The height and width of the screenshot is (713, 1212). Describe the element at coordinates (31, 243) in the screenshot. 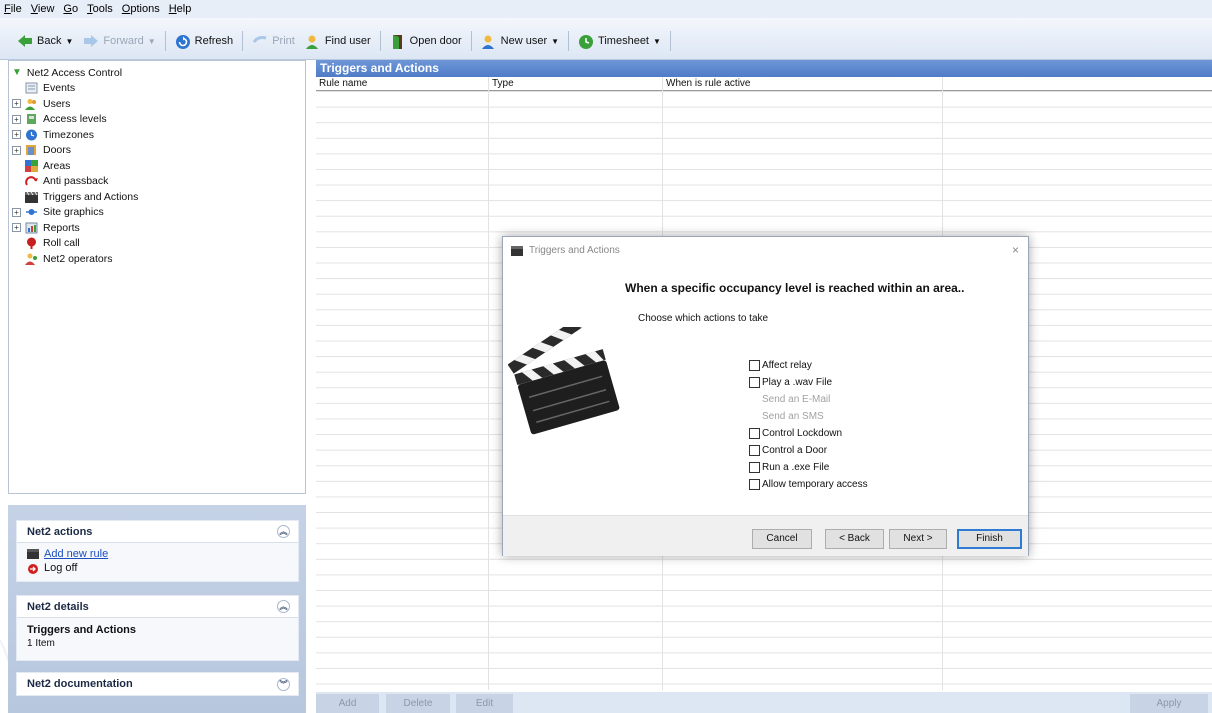

I see `roll-call-icon` at that location.